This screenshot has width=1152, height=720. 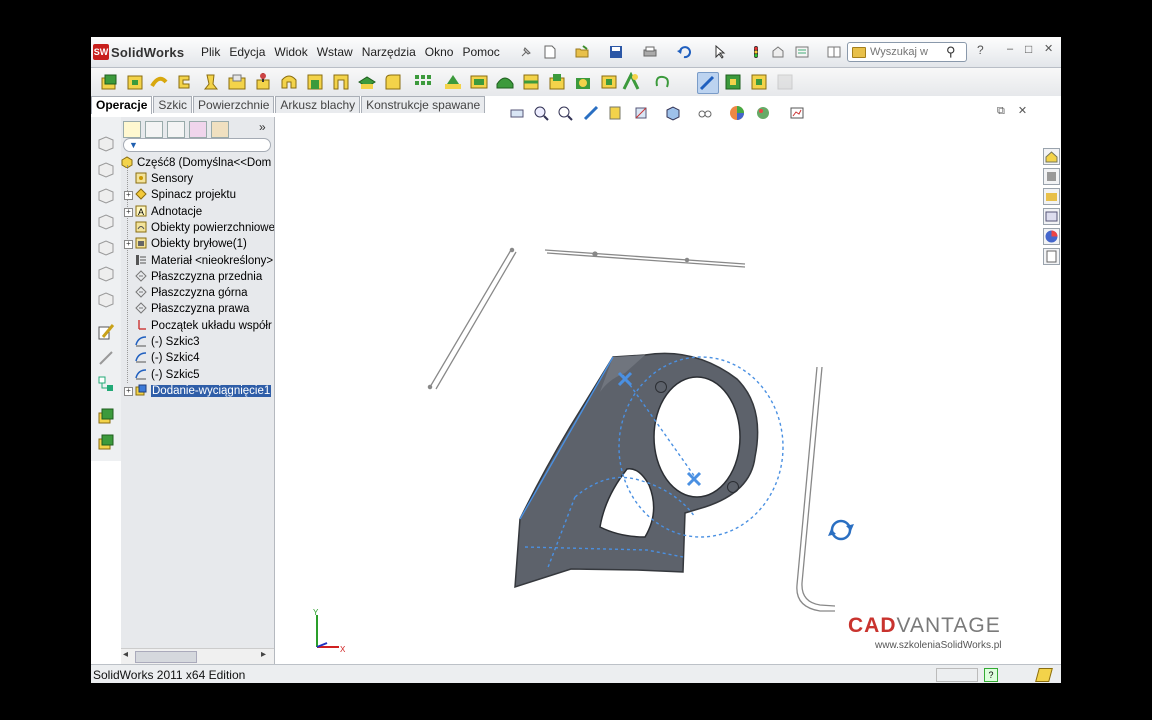 I want to click on menu-narzedzia: Narzędzia, so click(x=389, y=52).